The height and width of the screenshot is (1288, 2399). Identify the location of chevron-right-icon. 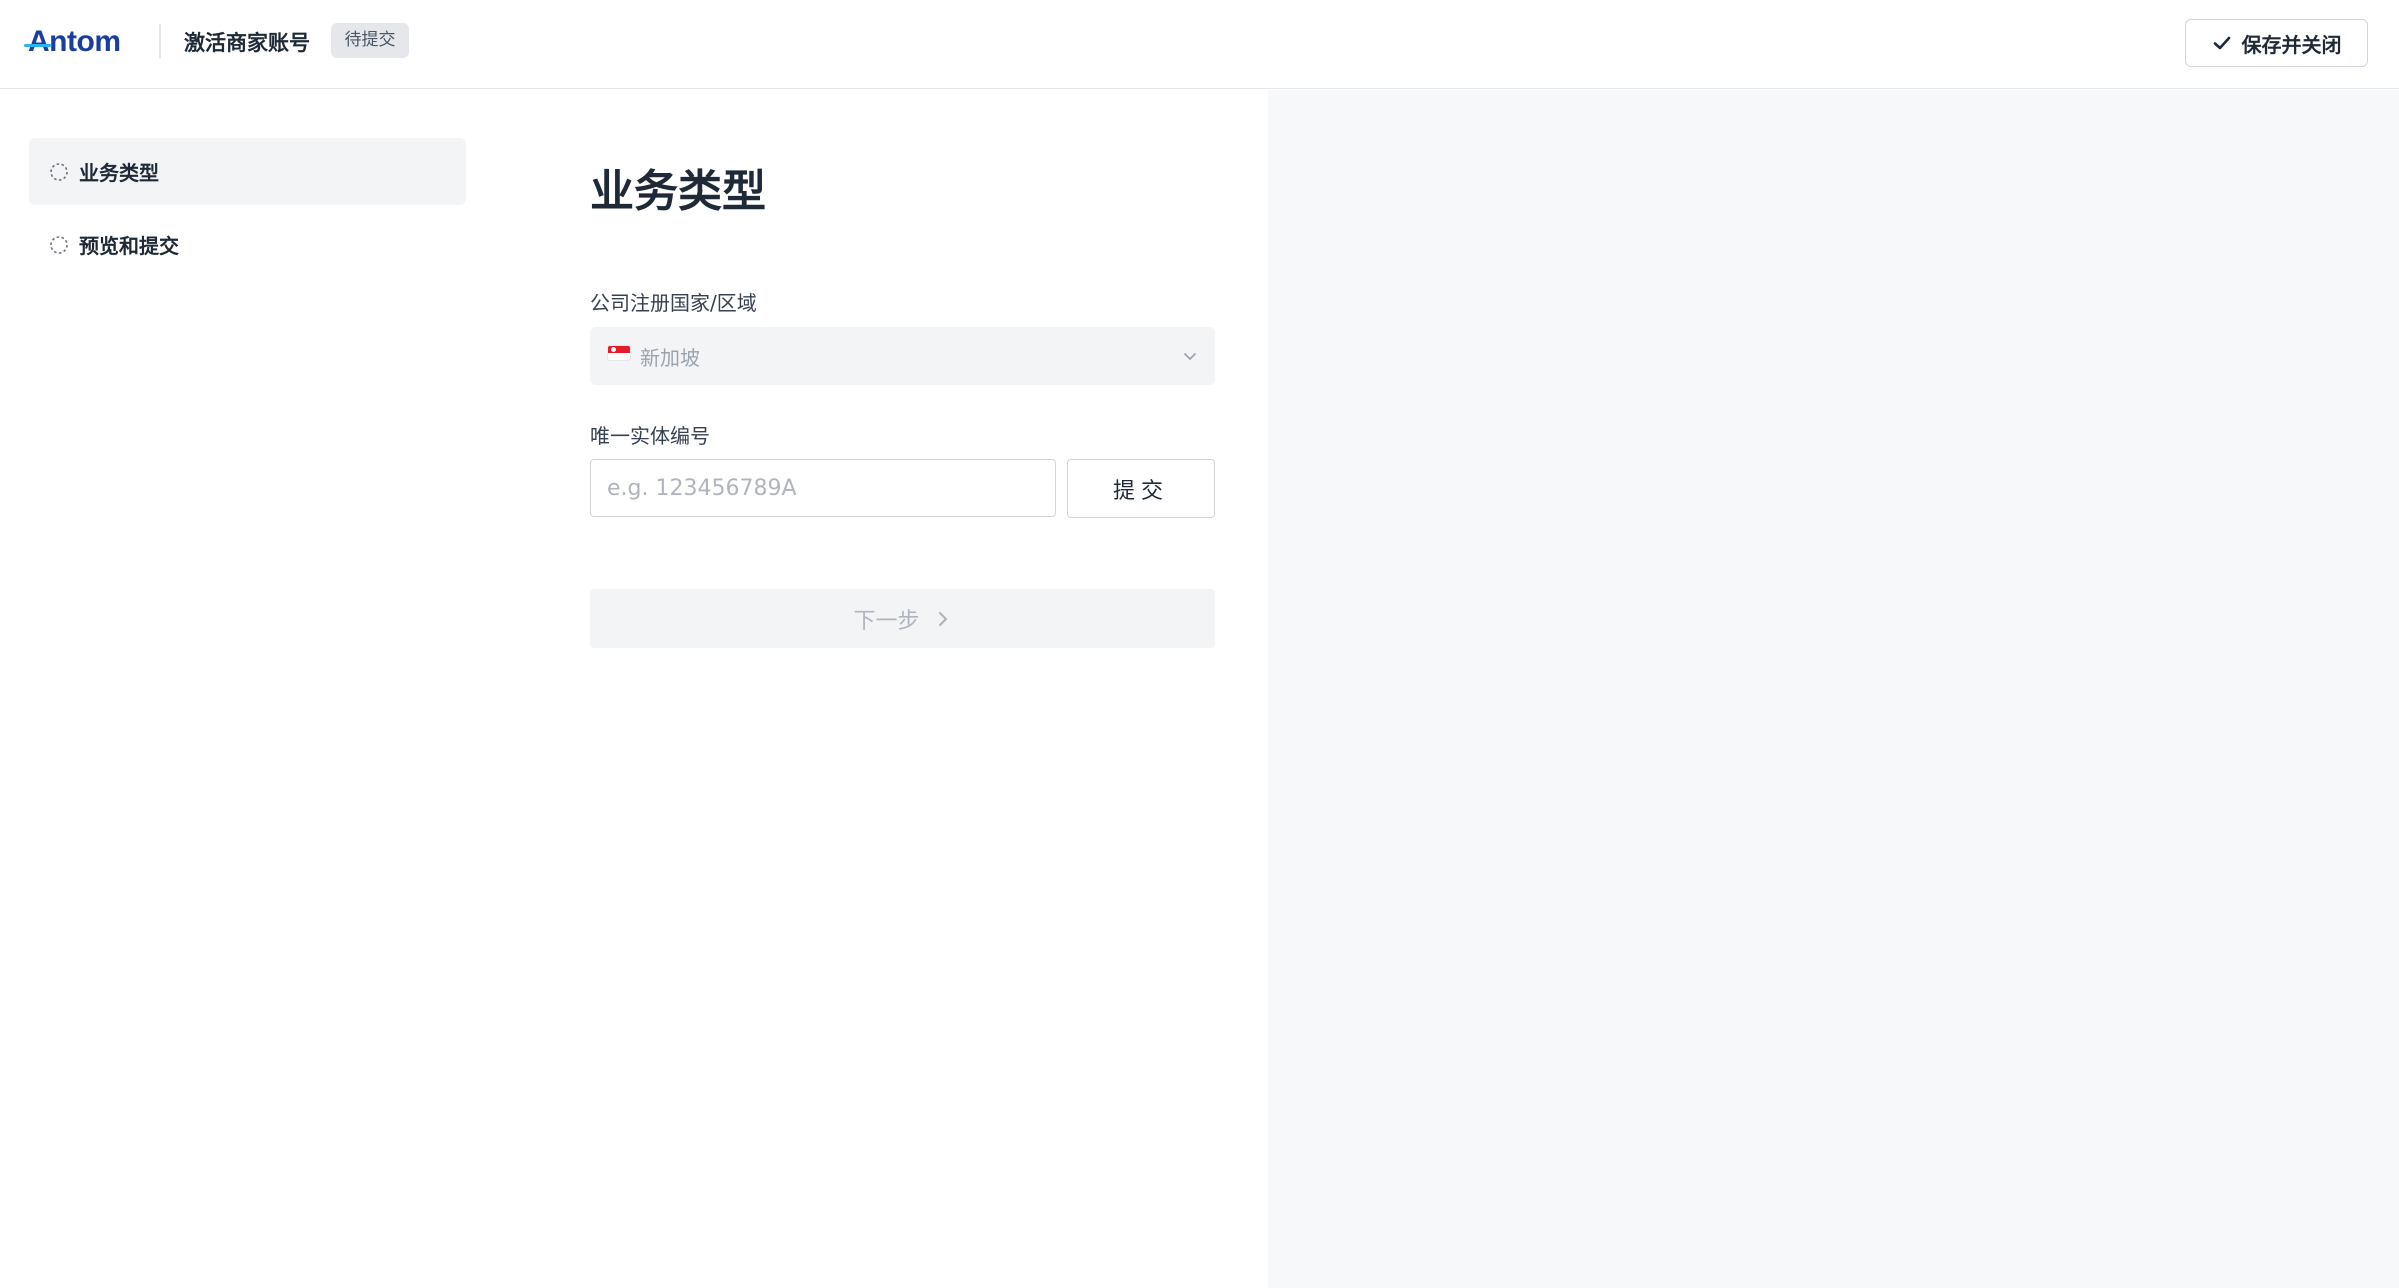
(942, 618).